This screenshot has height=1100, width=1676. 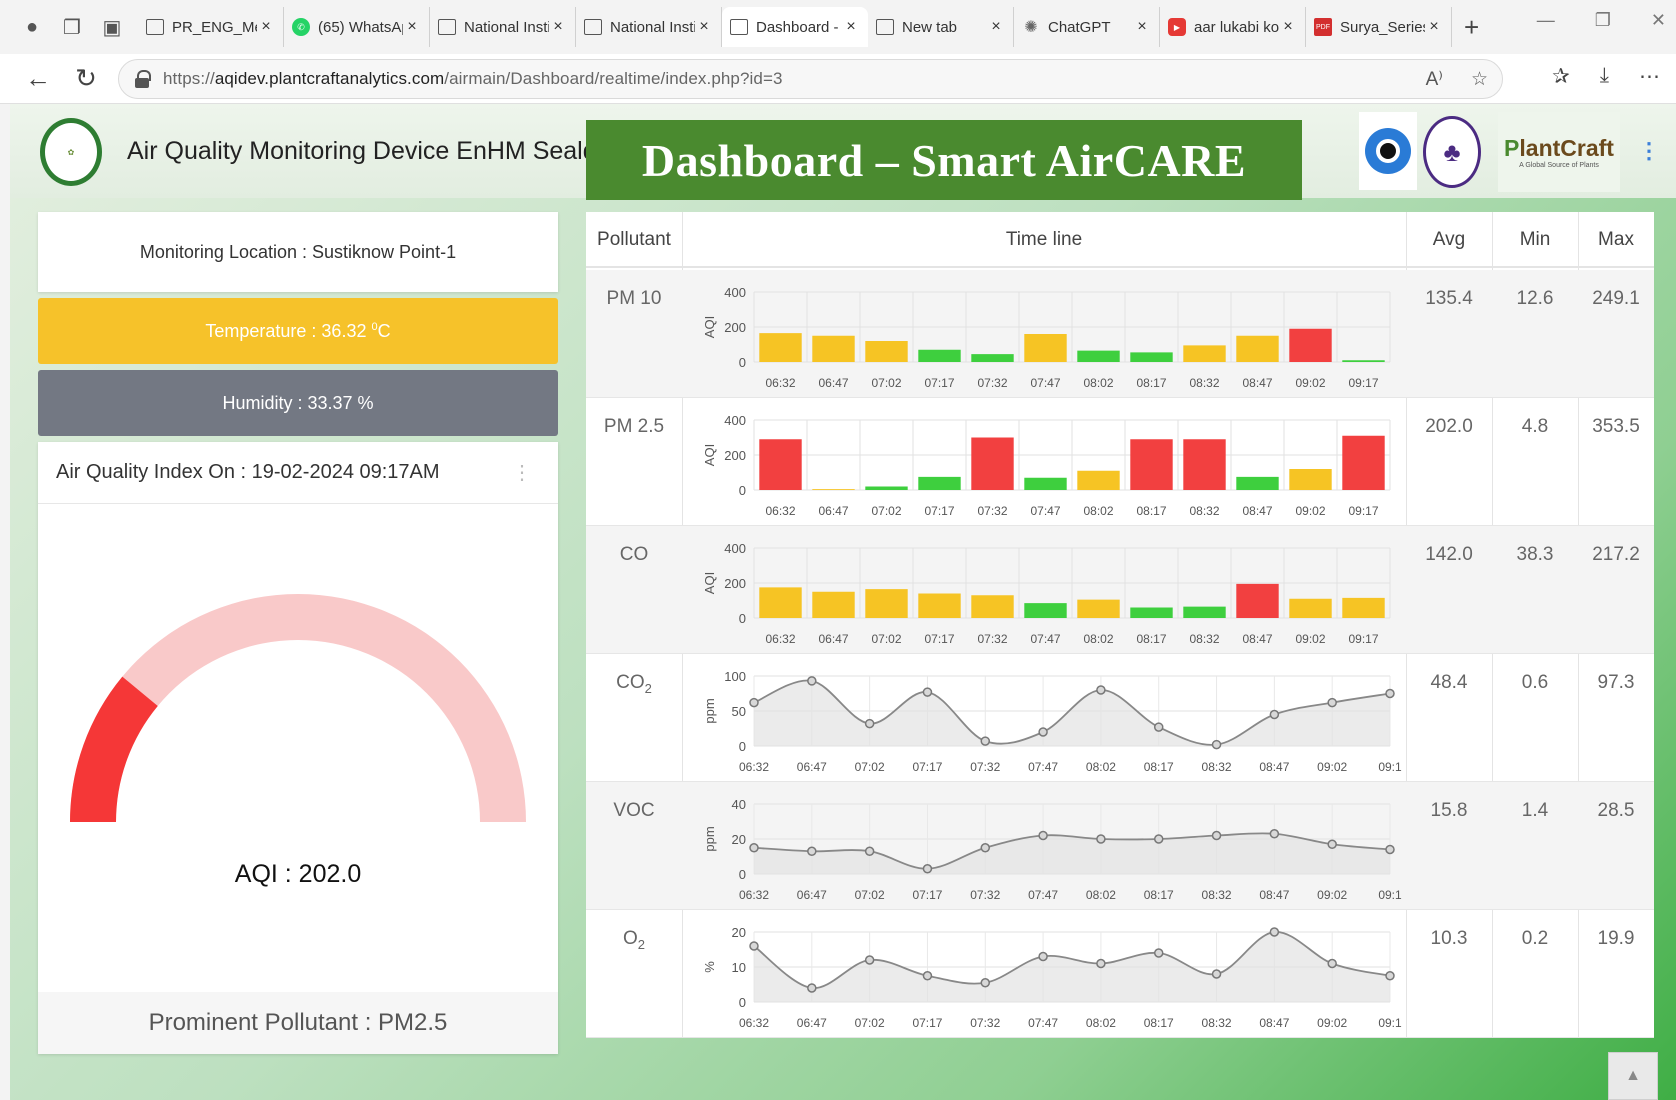 What do you see at coordinates (1233, 27) in the screenshot?
I see `browser-tab: ▶ aar lukabi ko ×` at bounding box center [1233, 27].